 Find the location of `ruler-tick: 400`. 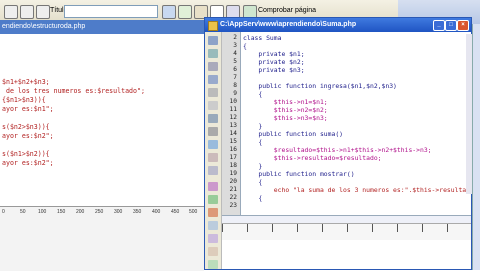

ruler-tick: 400 is located at coordinates (156, 212).